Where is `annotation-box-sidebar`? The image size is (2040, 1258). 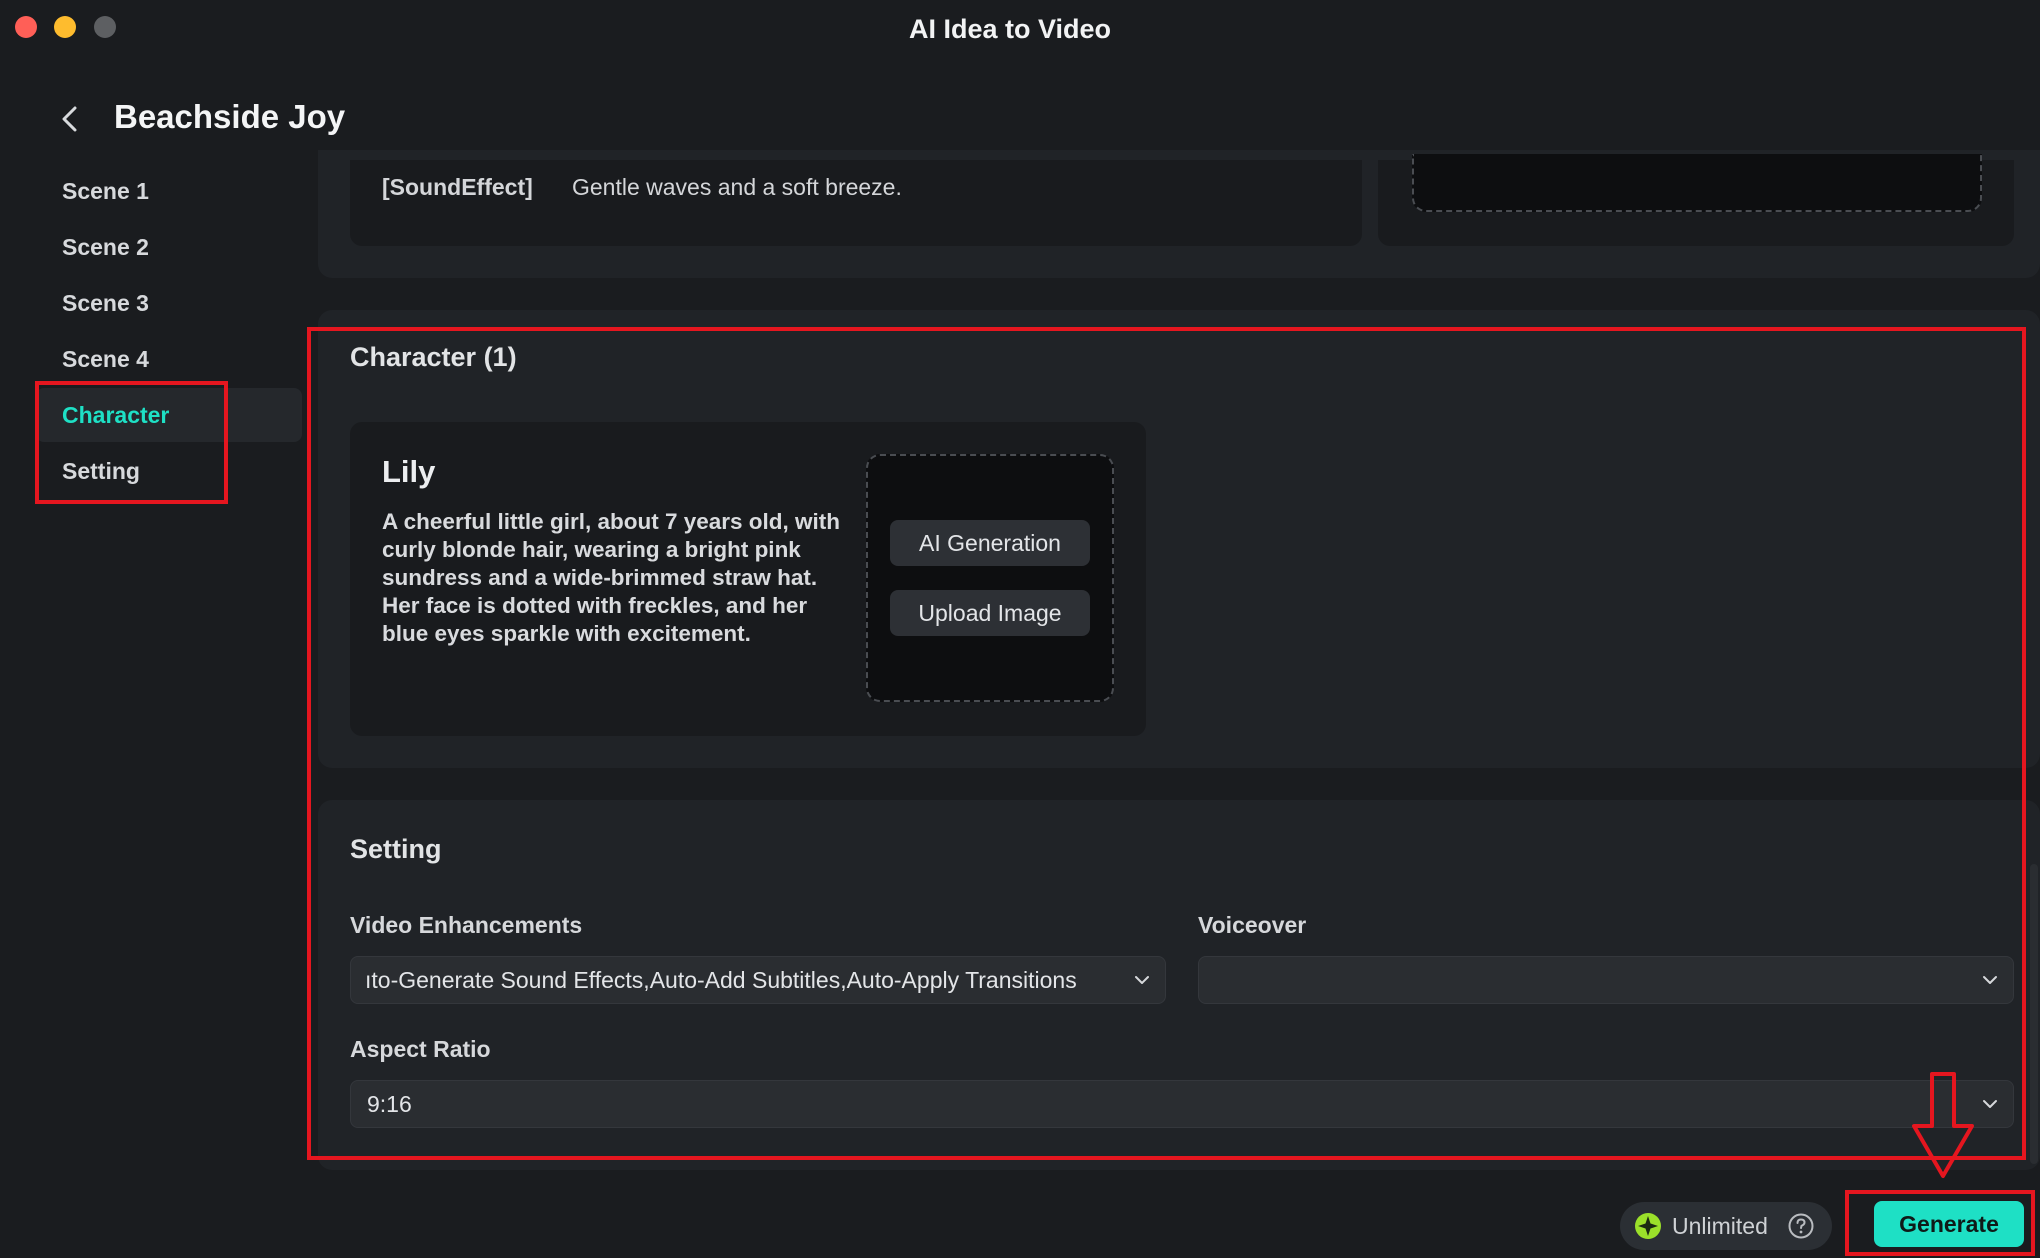 annotation-box-sidebar is located at coordinates (131, 442).